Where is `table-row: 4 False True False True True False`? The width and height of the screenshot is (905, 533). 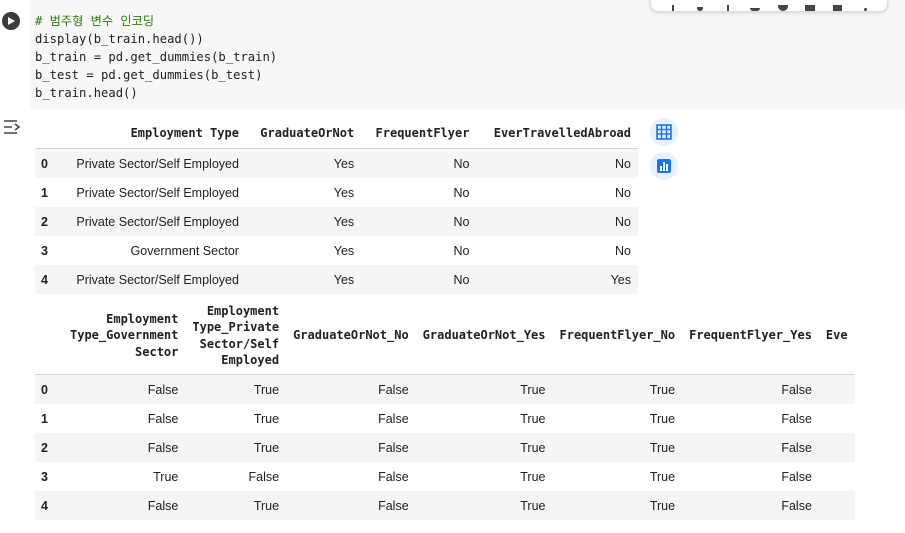 table-row: 4 False True False True True False is located at coordinates (445, 505).